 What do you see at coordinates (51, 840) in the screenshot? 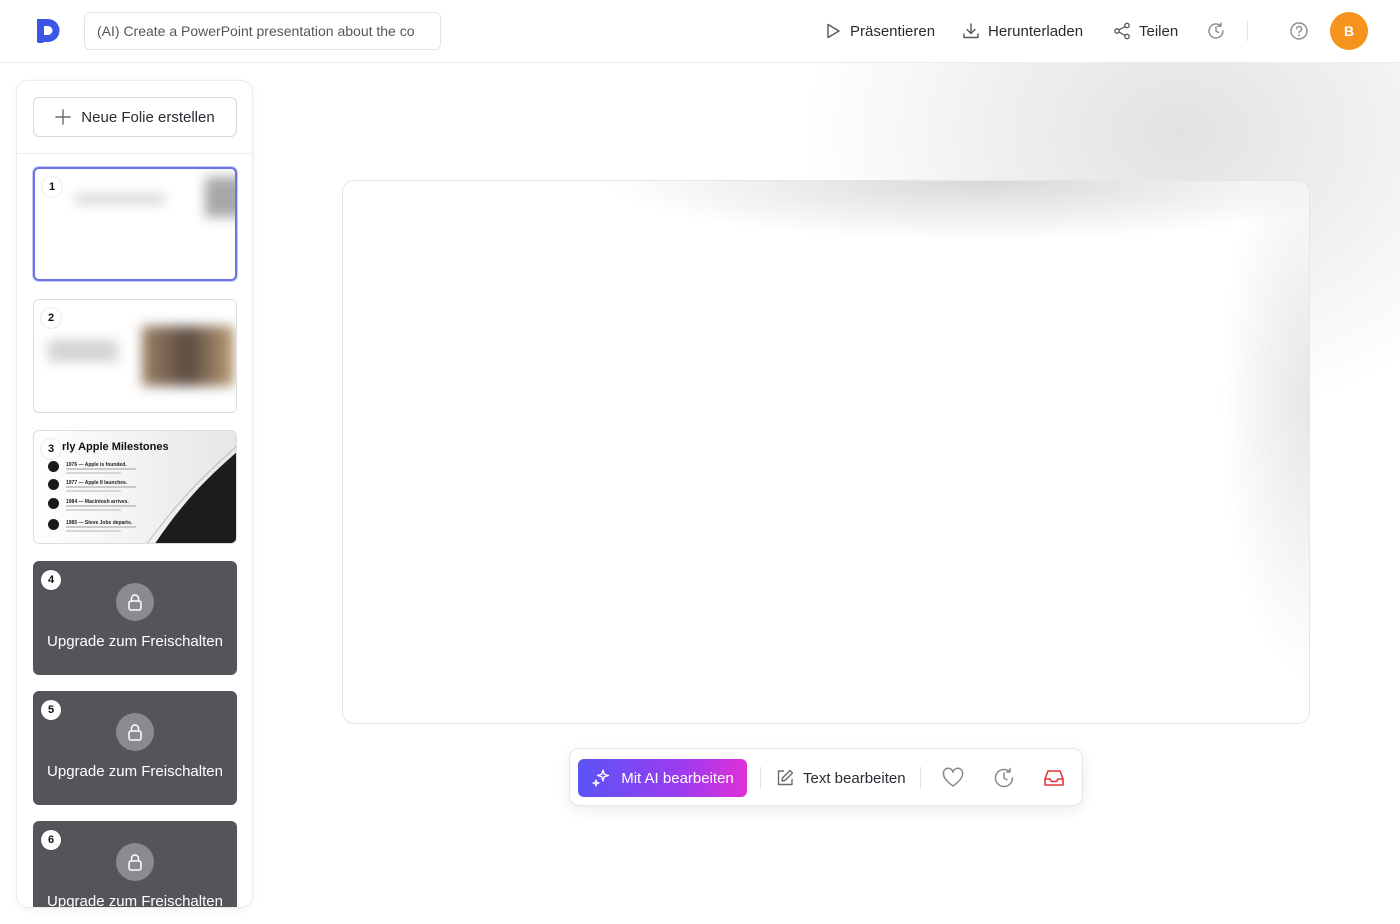
I see `slide-number-badge: 6` at bounding box center [51, 840].